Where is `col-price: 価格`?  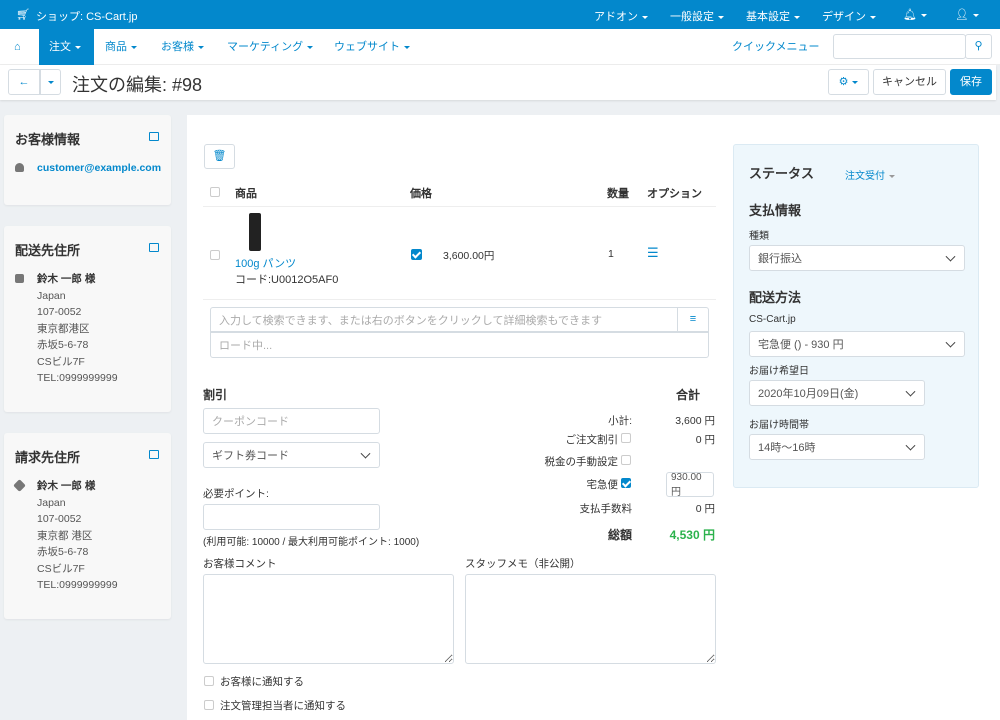 col-price: 価格 is located at coordinates (421, 194).